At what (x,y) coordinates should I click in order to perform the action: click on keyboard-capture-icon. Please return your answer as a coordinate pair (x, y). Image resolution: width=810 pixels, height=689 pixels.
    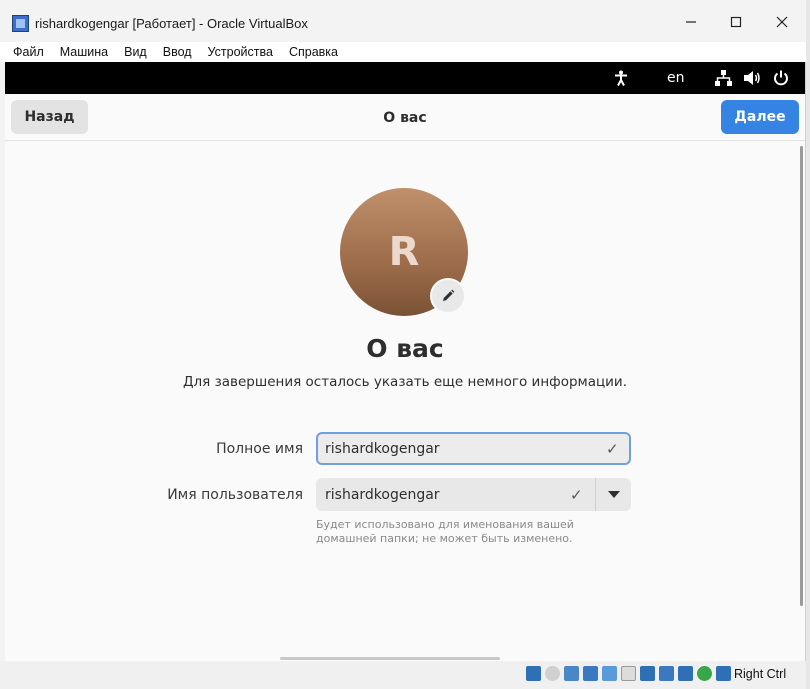
    Looking at the image, I should click on (723, 673).